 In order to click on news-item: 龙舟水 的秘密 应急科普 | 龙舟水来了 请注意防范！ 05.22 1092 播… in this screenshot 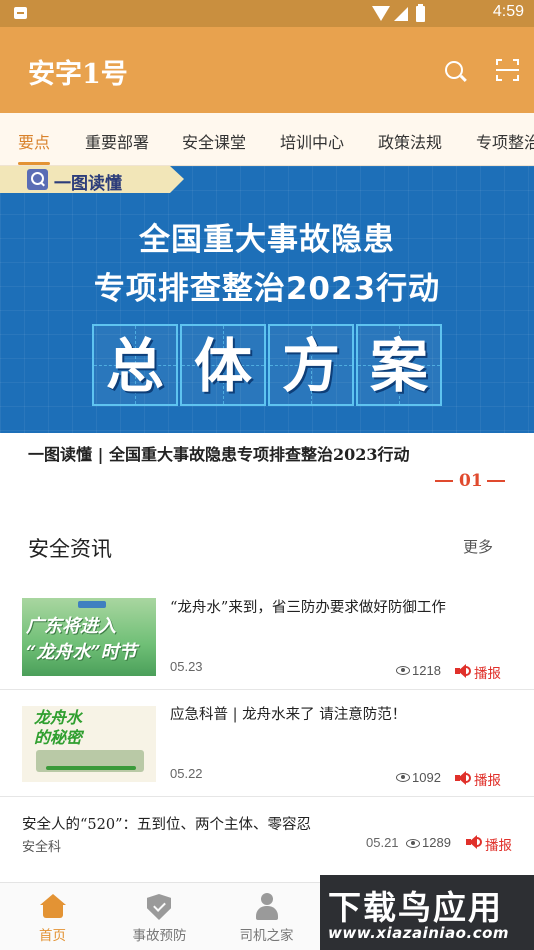, I will do `click(267, 743)`.